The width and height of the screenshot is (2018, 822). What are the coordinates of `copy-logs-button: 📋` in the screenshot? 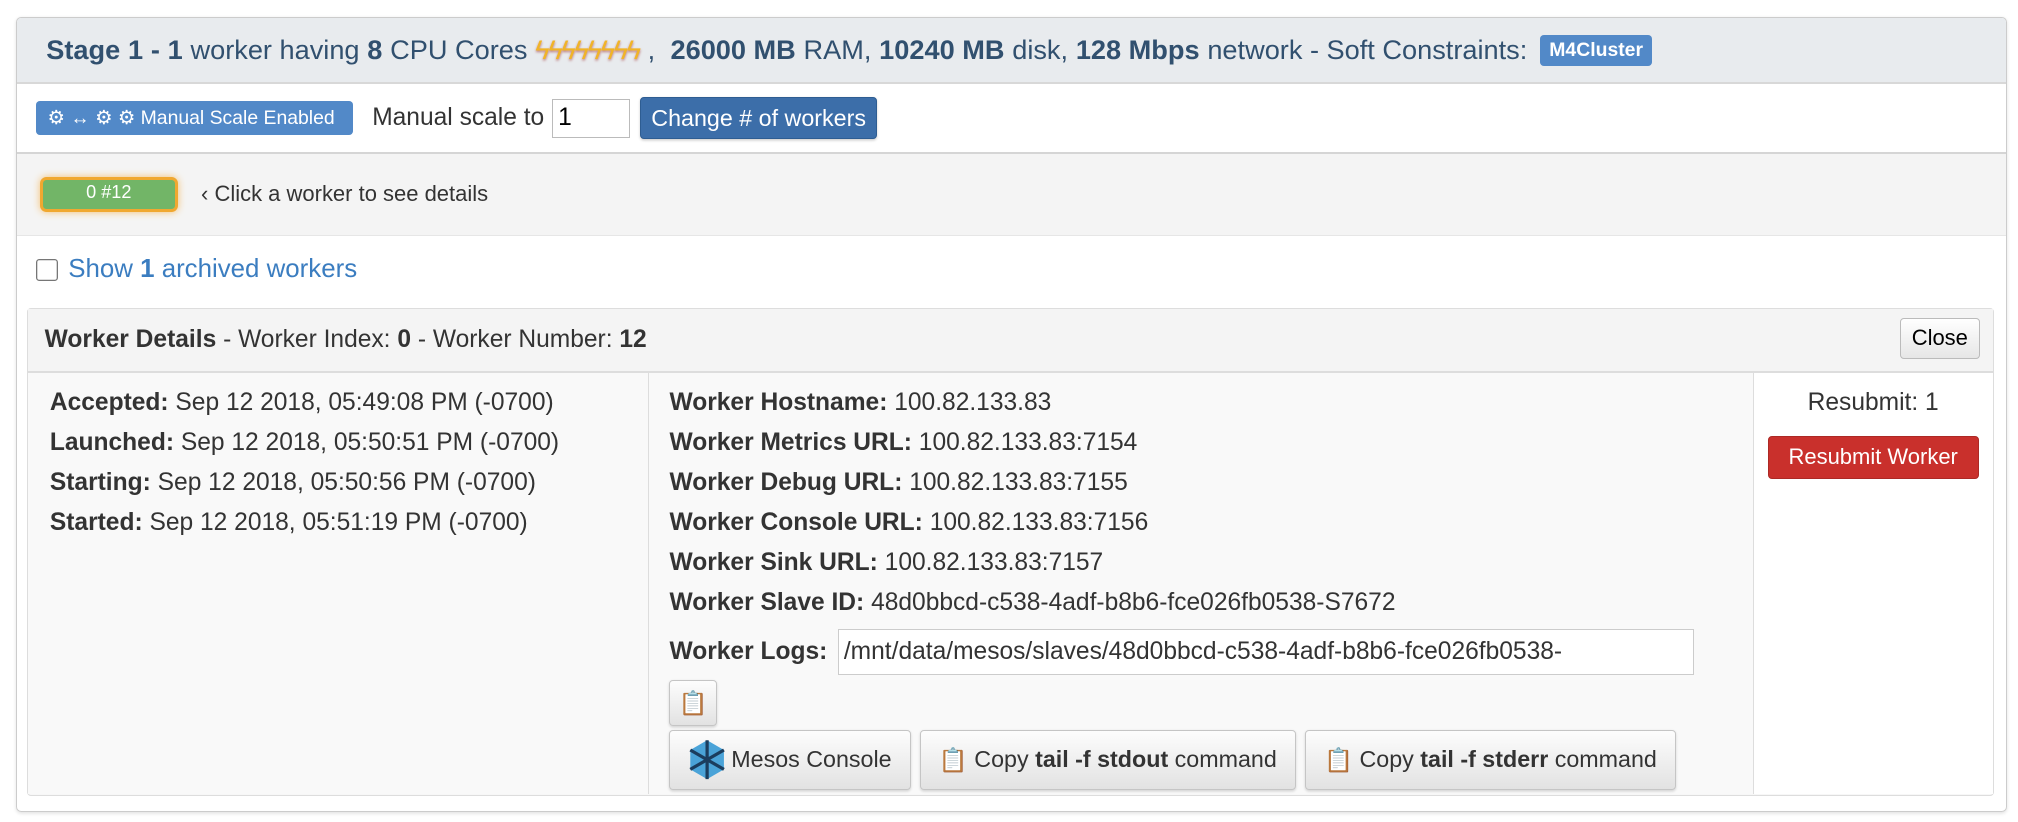 It's located at (693, 703).